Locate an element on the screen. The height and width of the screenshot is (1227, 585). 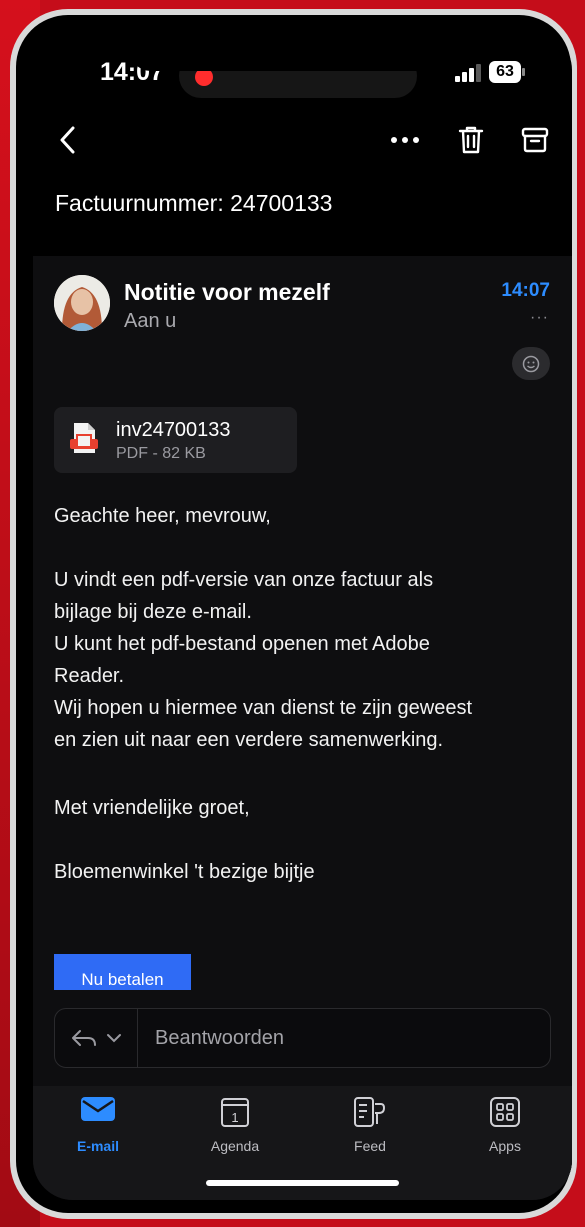
attachment-card: inv24700133 PDF - 82 KB is located at coordinates (175, 440).